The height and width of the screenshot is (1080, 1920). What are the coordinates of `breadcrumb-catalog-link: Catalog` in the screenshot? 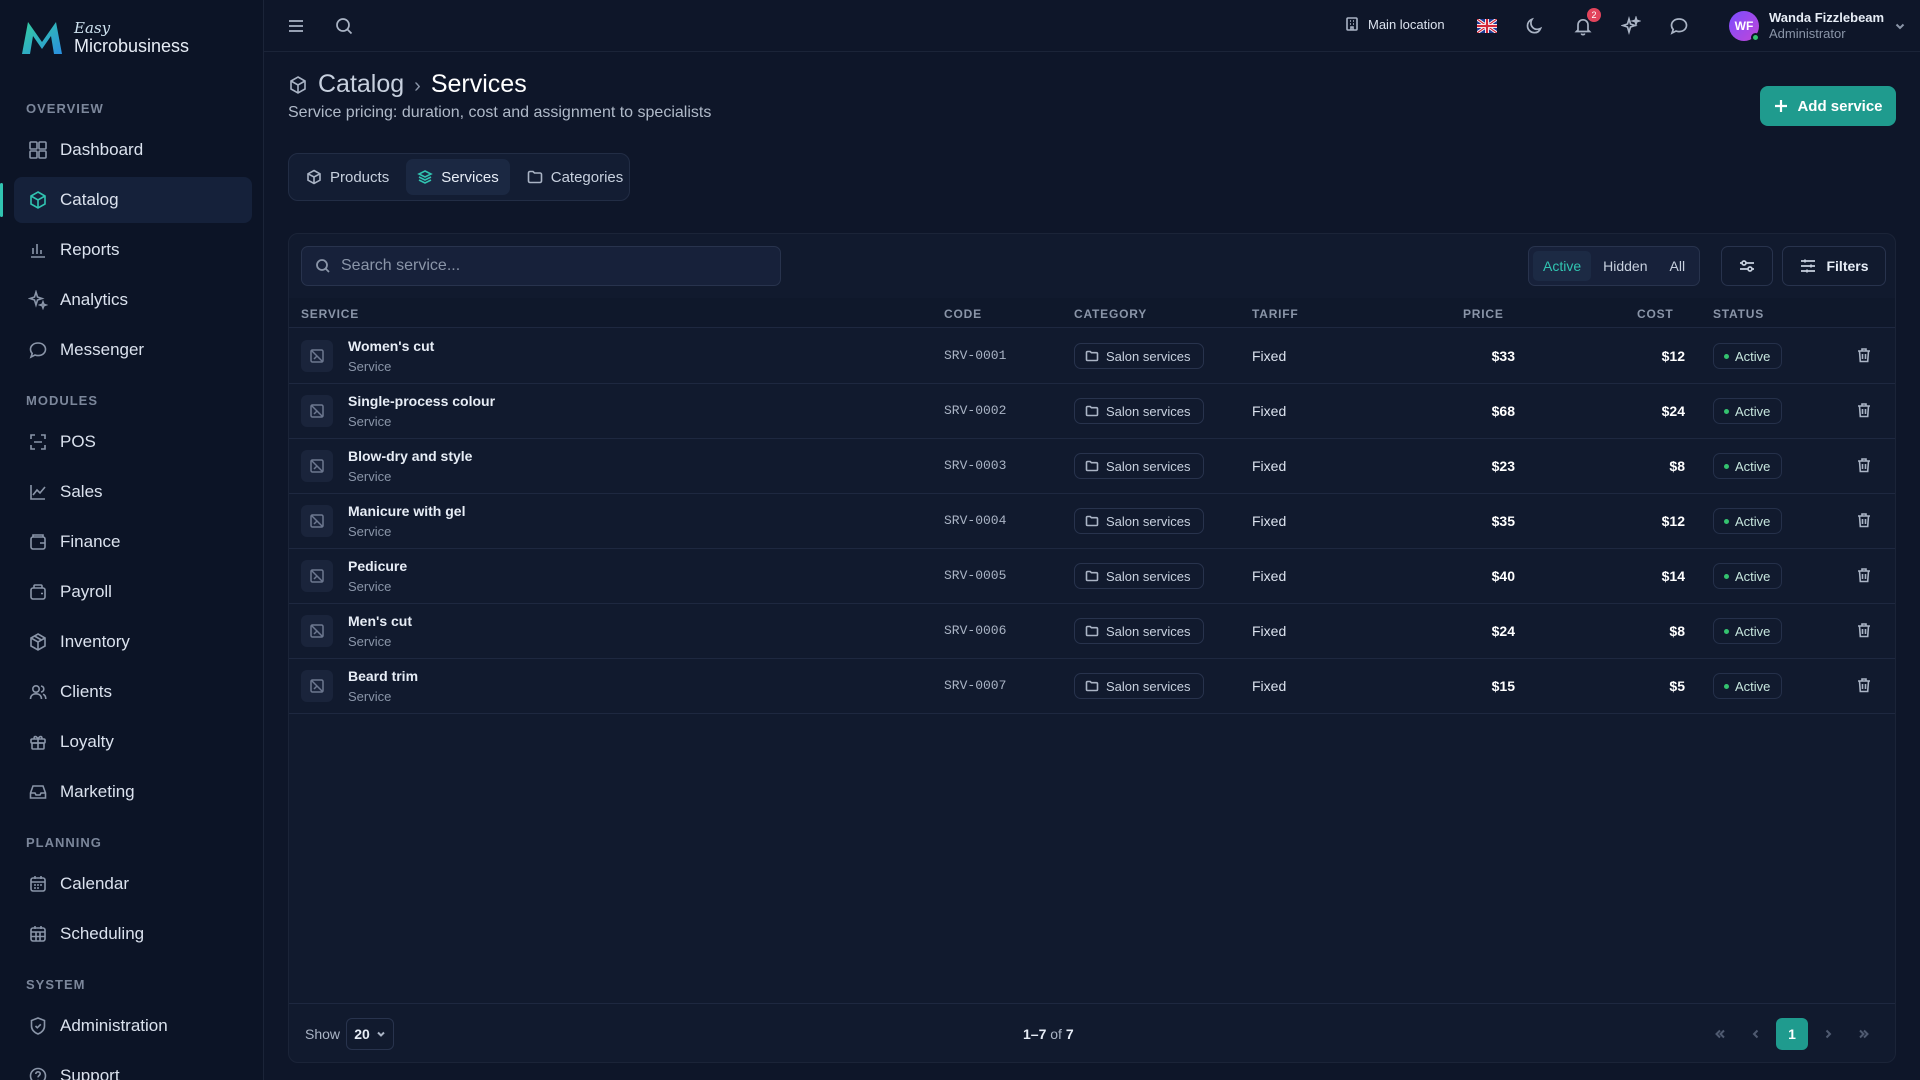 It's located at (361, 84).